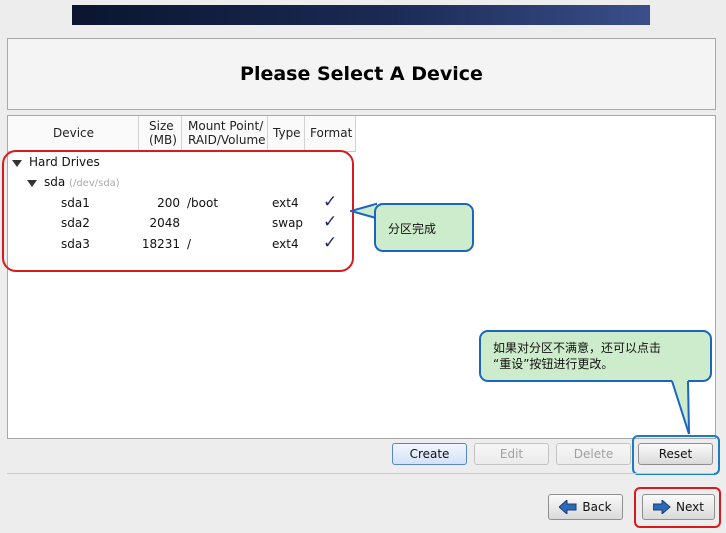  What do you see at coordinates (597, 507) in the screenshot?
I see `back-label: Back` at bounding box center [597, 507].